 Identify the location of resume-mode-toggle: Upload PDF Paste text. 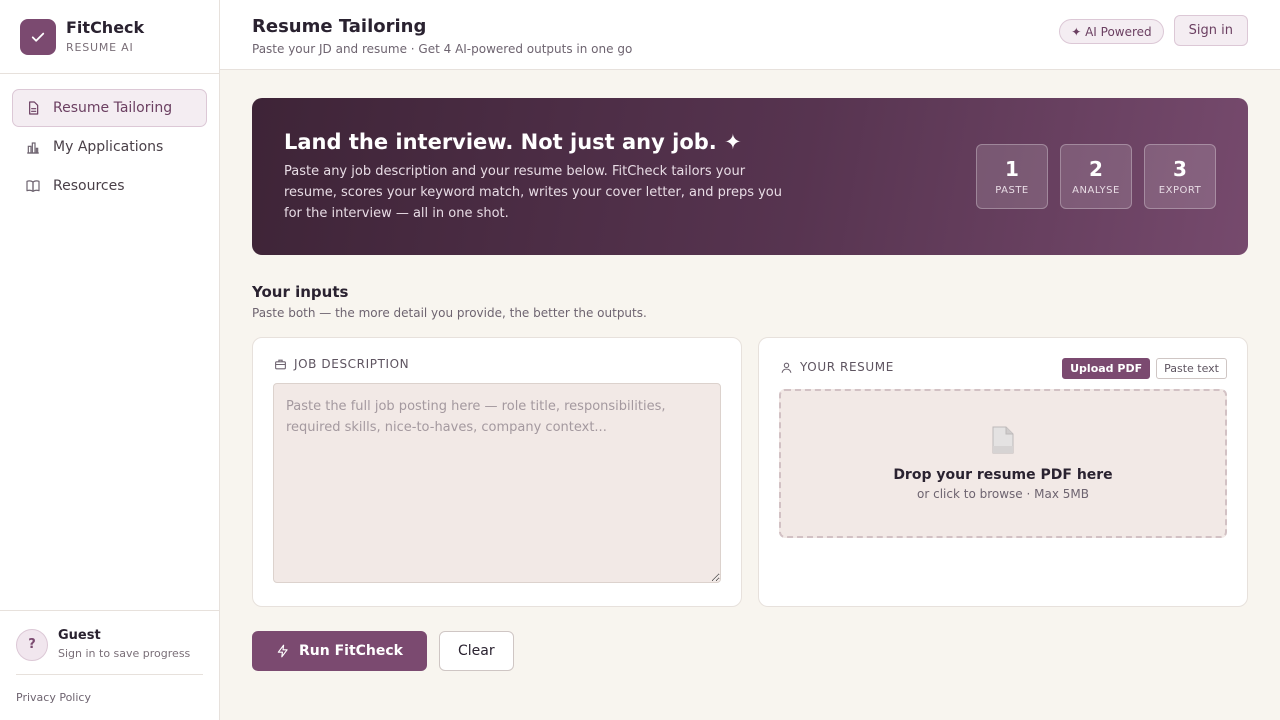
(1141, 368).